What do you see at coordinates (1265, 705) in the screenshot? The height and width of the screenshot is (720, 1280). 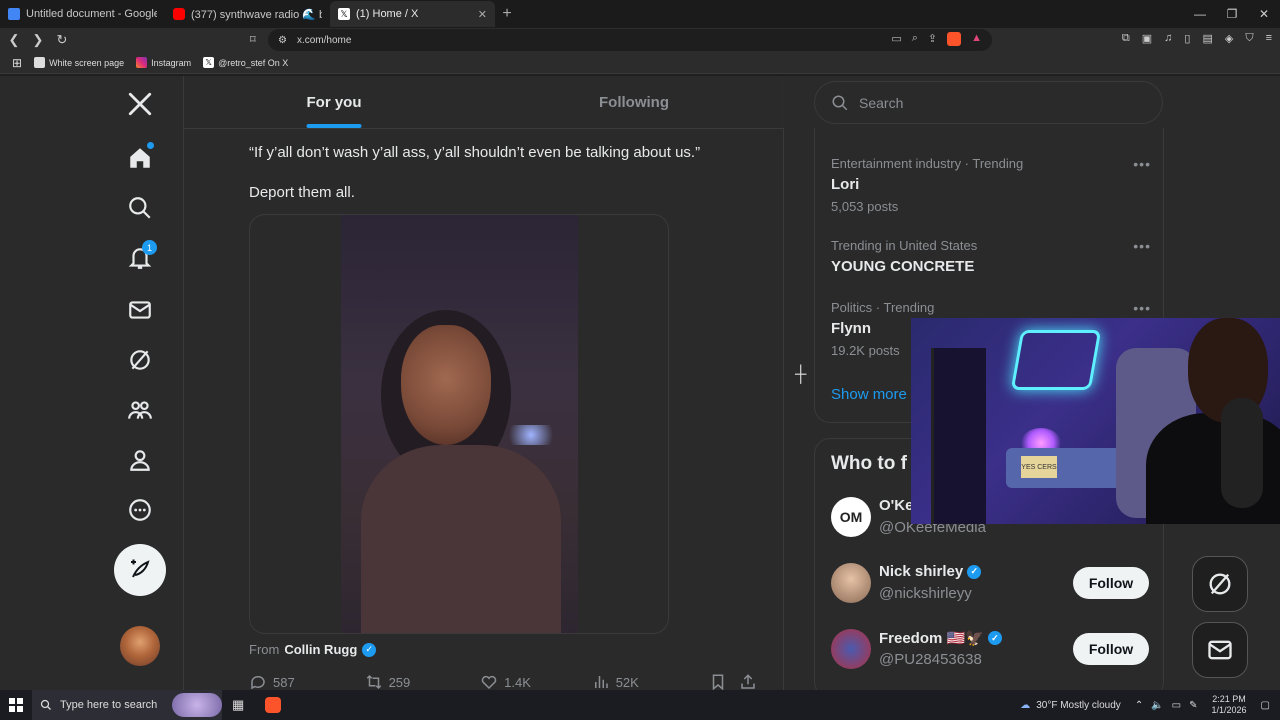 I see `notifications-icon: ▢` at bounding box center [1265, 705].